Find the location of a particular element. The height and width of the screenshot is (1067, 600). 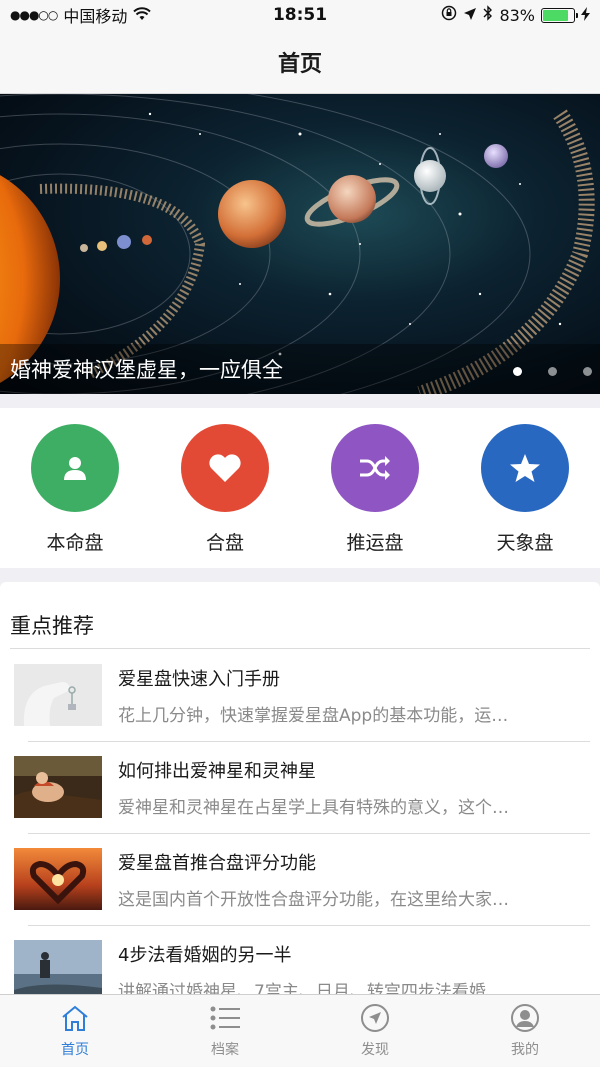

tab-home: 首页 is located at coordinates (75, 1031).